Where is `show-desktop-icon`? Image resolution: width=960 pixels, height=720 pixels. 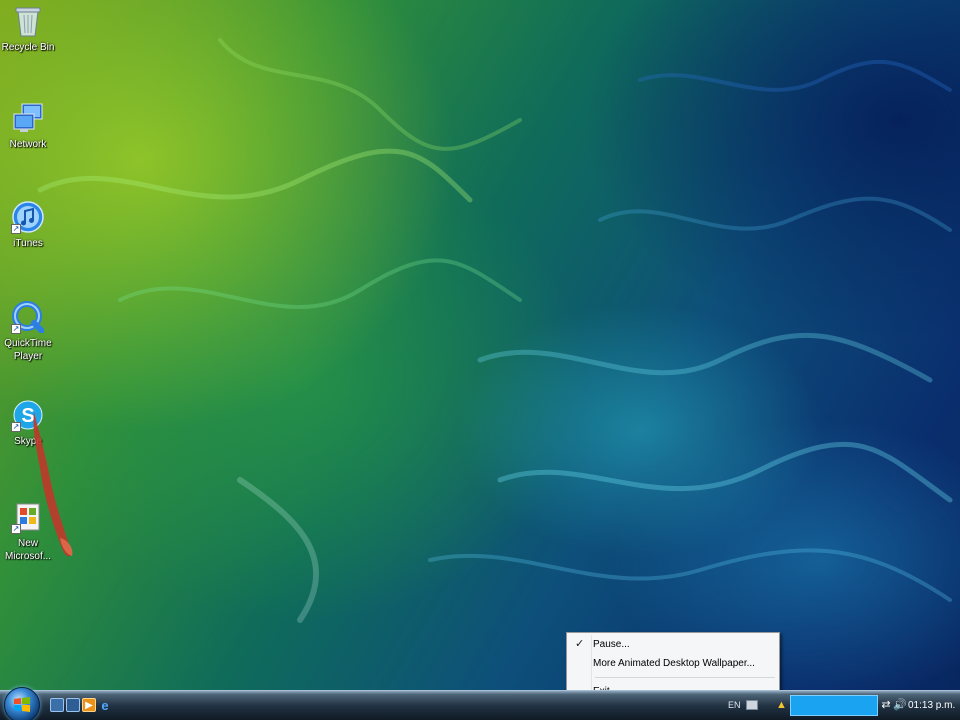 show-desktop-icon is located at coordinates (57, 705).